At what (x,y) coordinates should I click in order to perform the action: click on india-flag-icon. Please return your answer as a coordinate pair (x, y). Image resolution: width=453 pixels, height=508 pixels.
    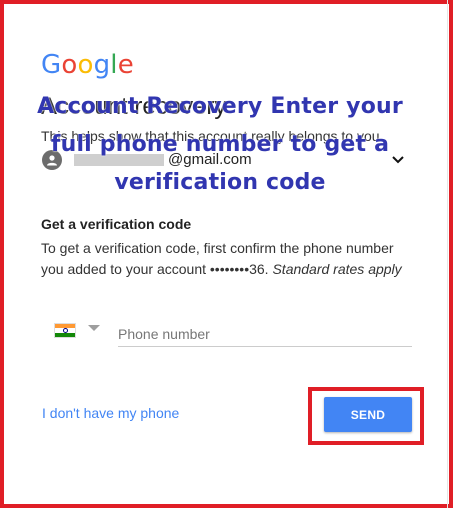
    Looking at the image, I should click on (65, 330).